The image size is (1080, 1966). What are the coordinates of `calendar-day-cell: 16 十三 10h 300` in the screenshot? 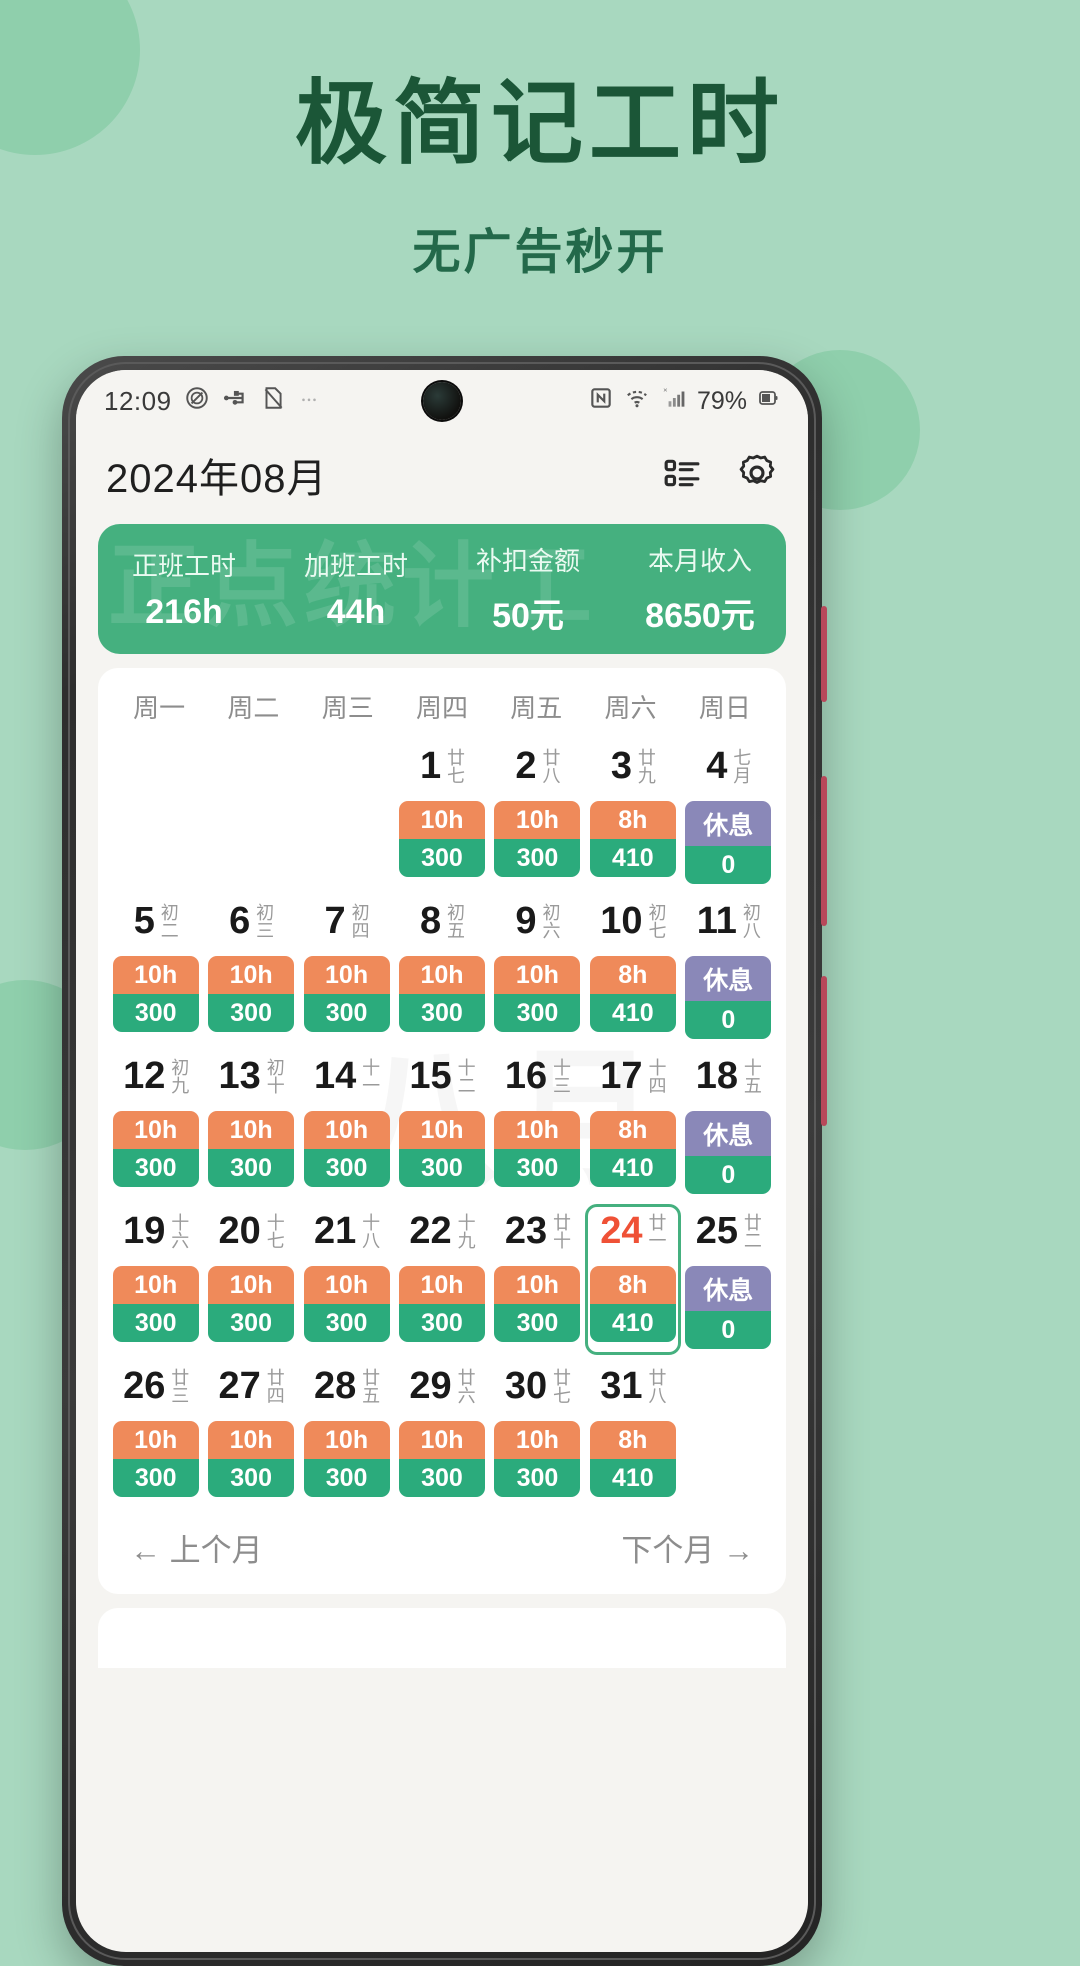 It's located at (537, 1124).